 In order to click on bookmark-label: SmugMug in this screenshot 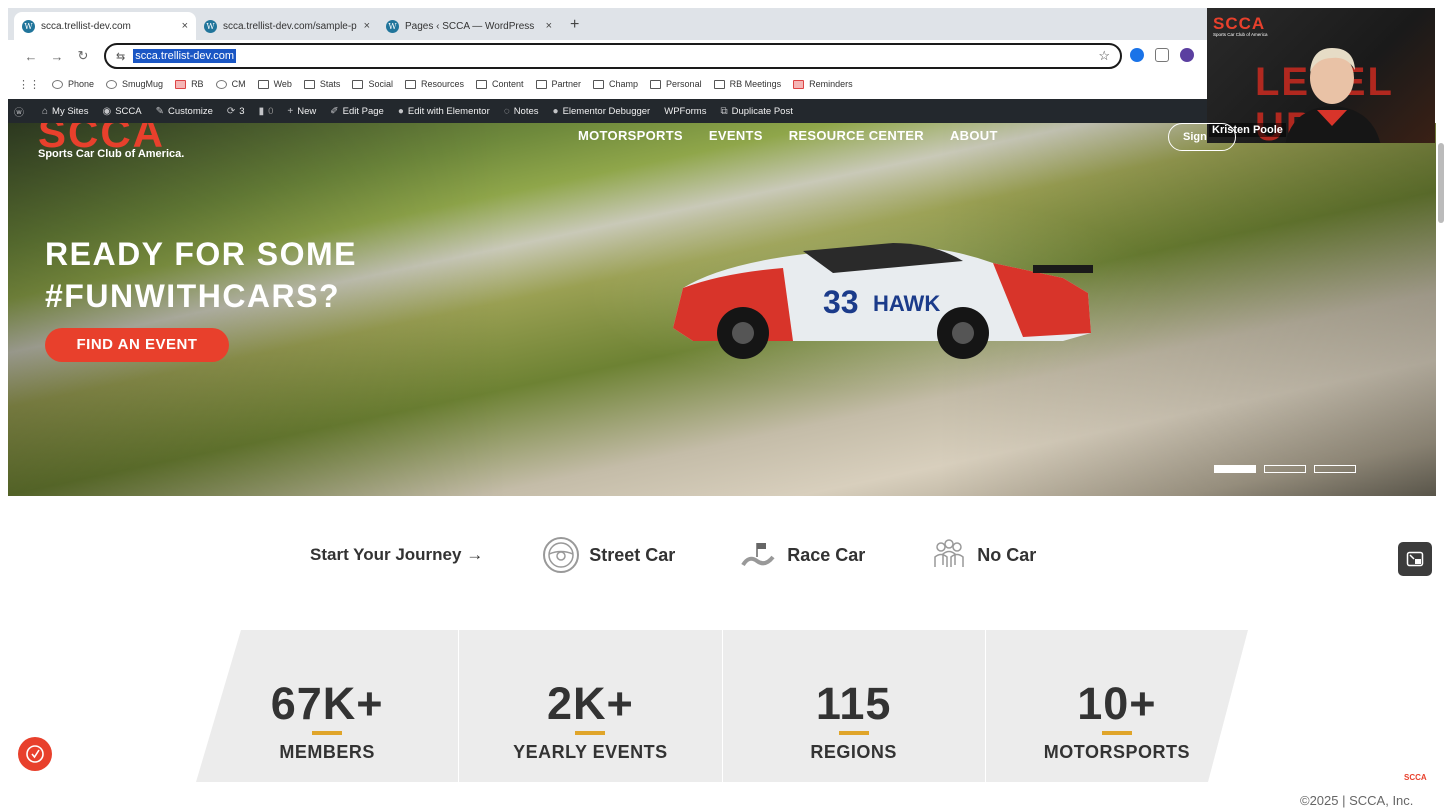, I will do `click(143, 84)`.